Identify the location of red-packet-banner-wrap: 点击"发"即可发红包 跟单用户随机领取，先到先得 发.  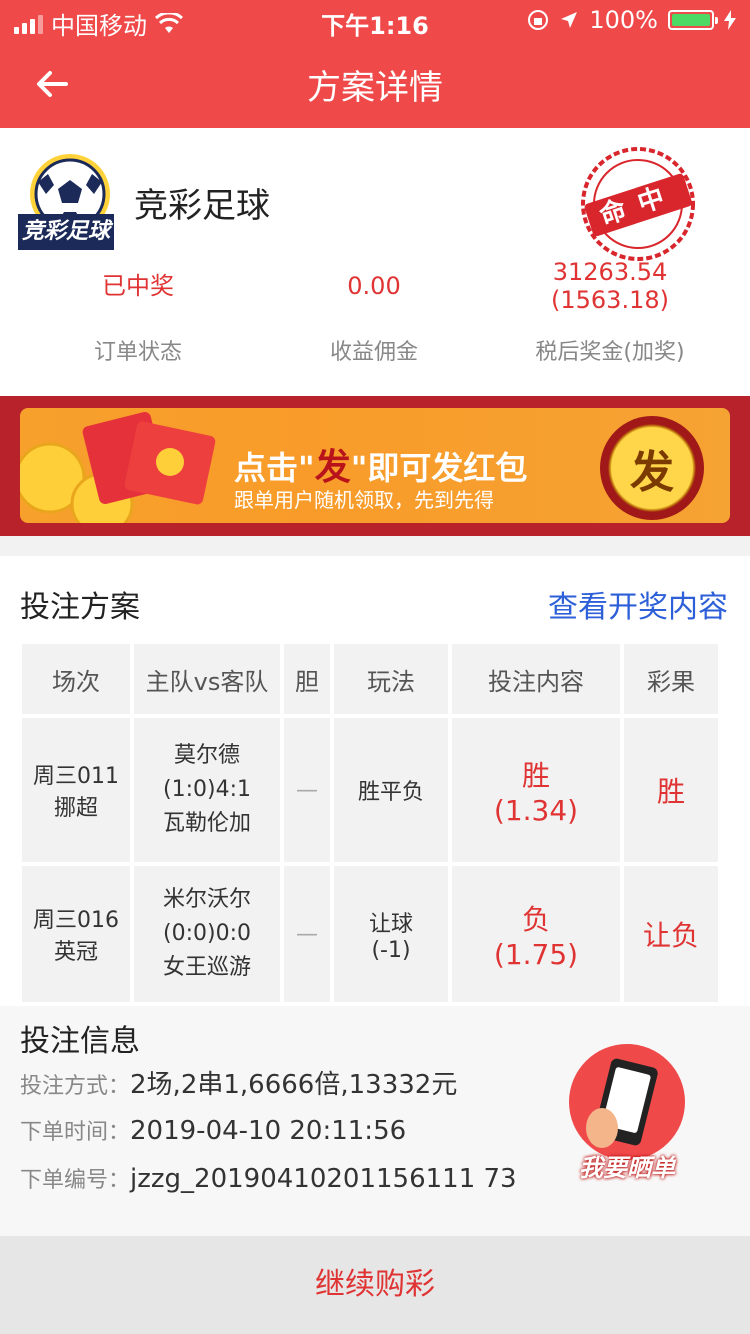
(375, 466).